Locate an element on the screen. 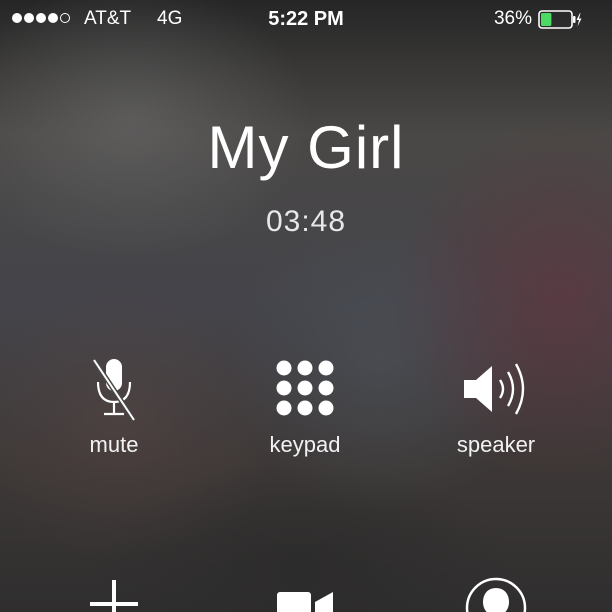 The height and width of the screenshot is (612, 612). speaker-icon is located at coordinates (494, 389).